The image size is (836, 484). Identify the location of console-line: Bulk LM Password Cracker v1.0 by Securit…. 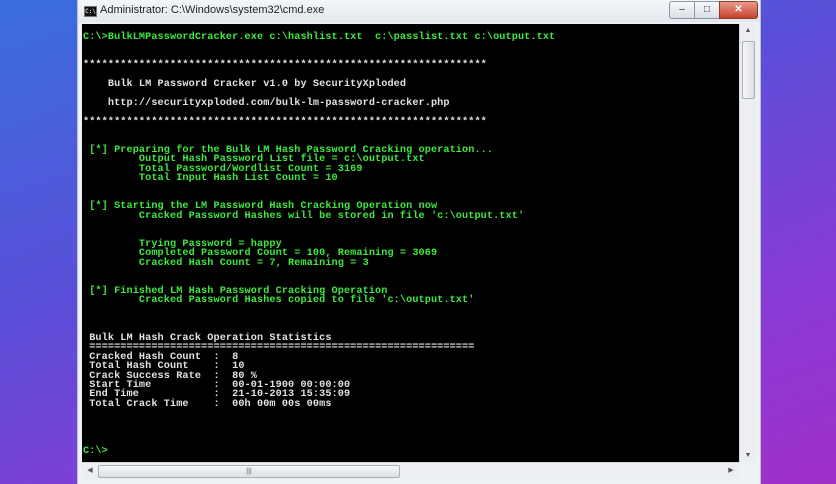
(245, 85).